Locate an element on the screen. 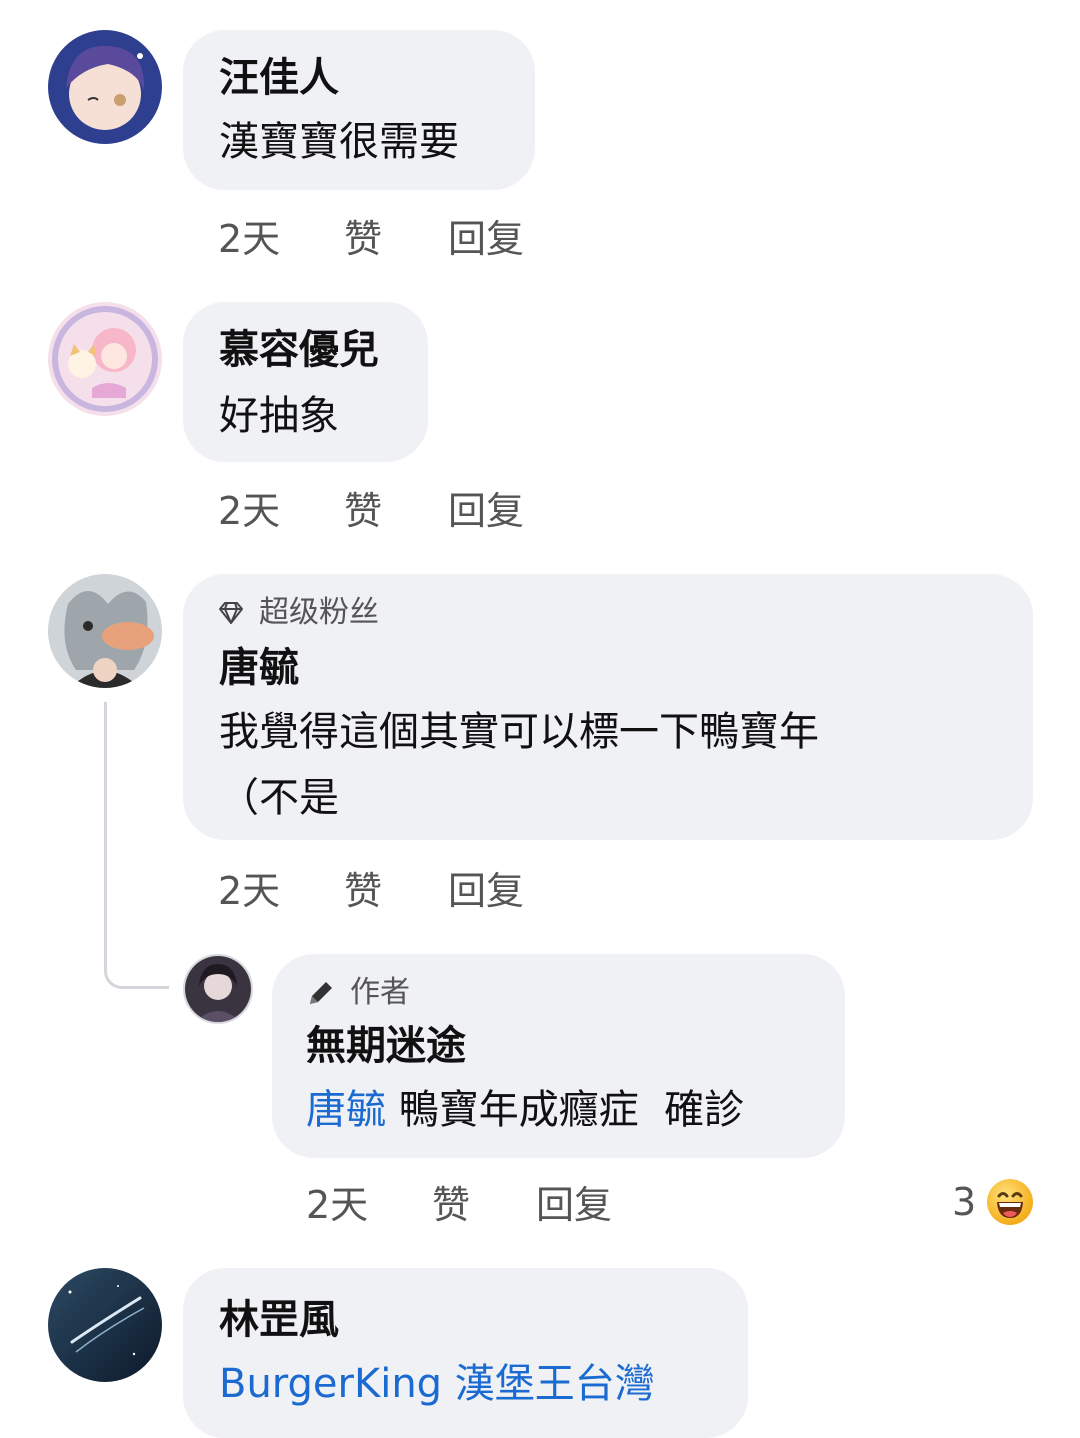 The width and height of the screenshot is (1080, 1438). commenter-name: 無期迷途 is located at coordinates (386, 1046).